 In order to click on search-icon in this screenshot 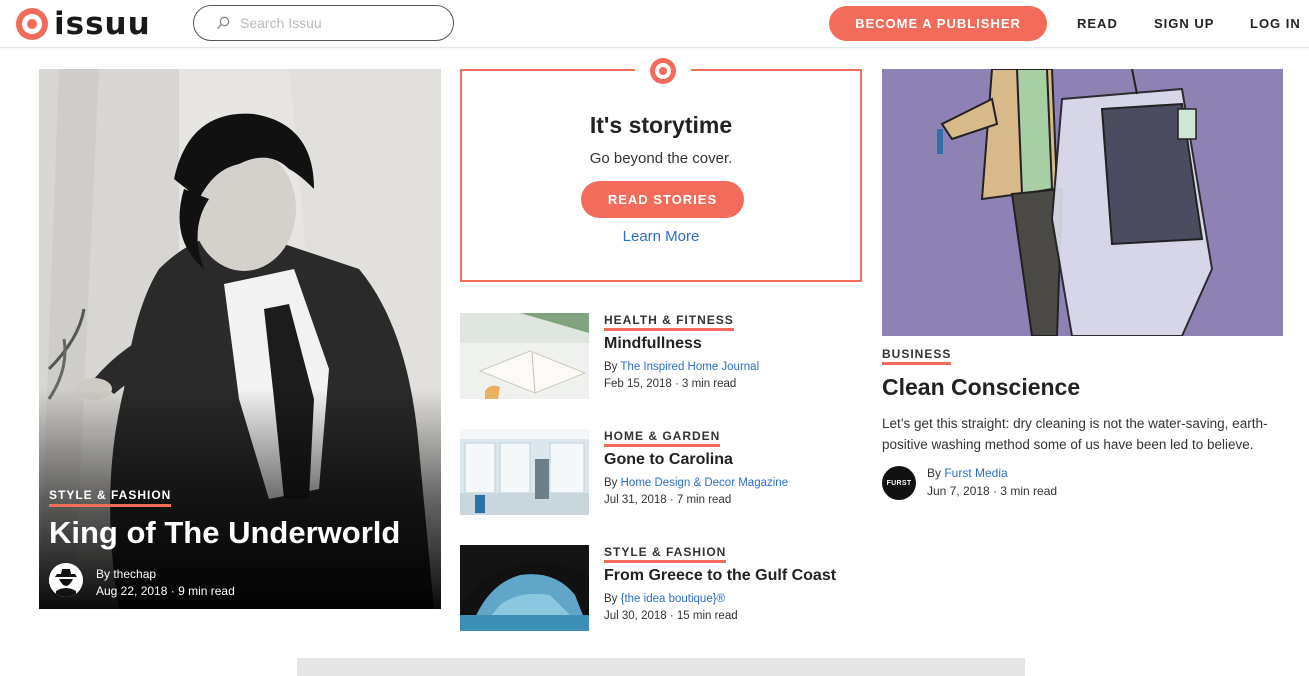, I will do `click(223, 22)`.